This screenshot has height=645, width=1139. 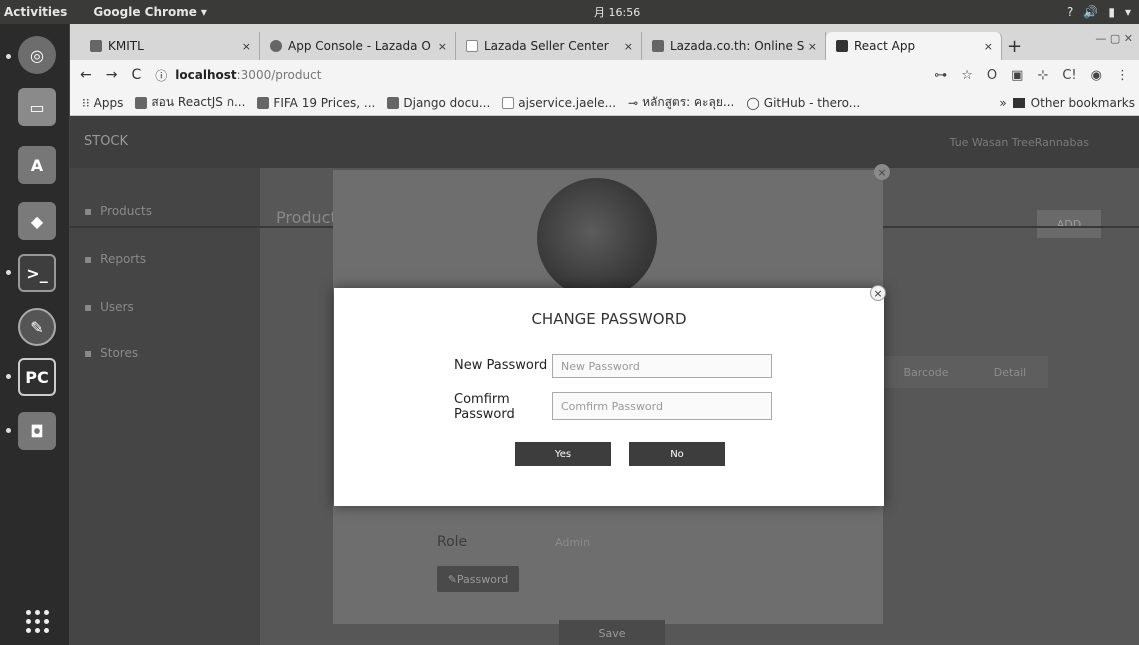 I want to click on users-icon: ▪, so click(x=88, y=307).